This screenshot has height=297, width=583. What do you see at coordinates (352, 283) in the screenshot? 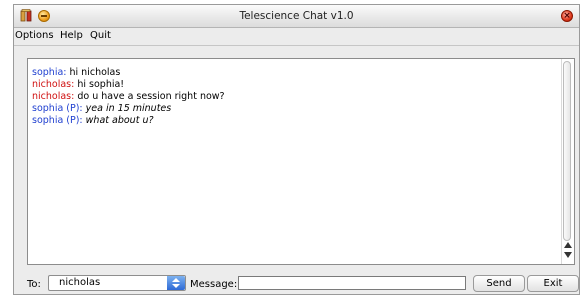
I see `message-input` at bounding box center [352, 283].